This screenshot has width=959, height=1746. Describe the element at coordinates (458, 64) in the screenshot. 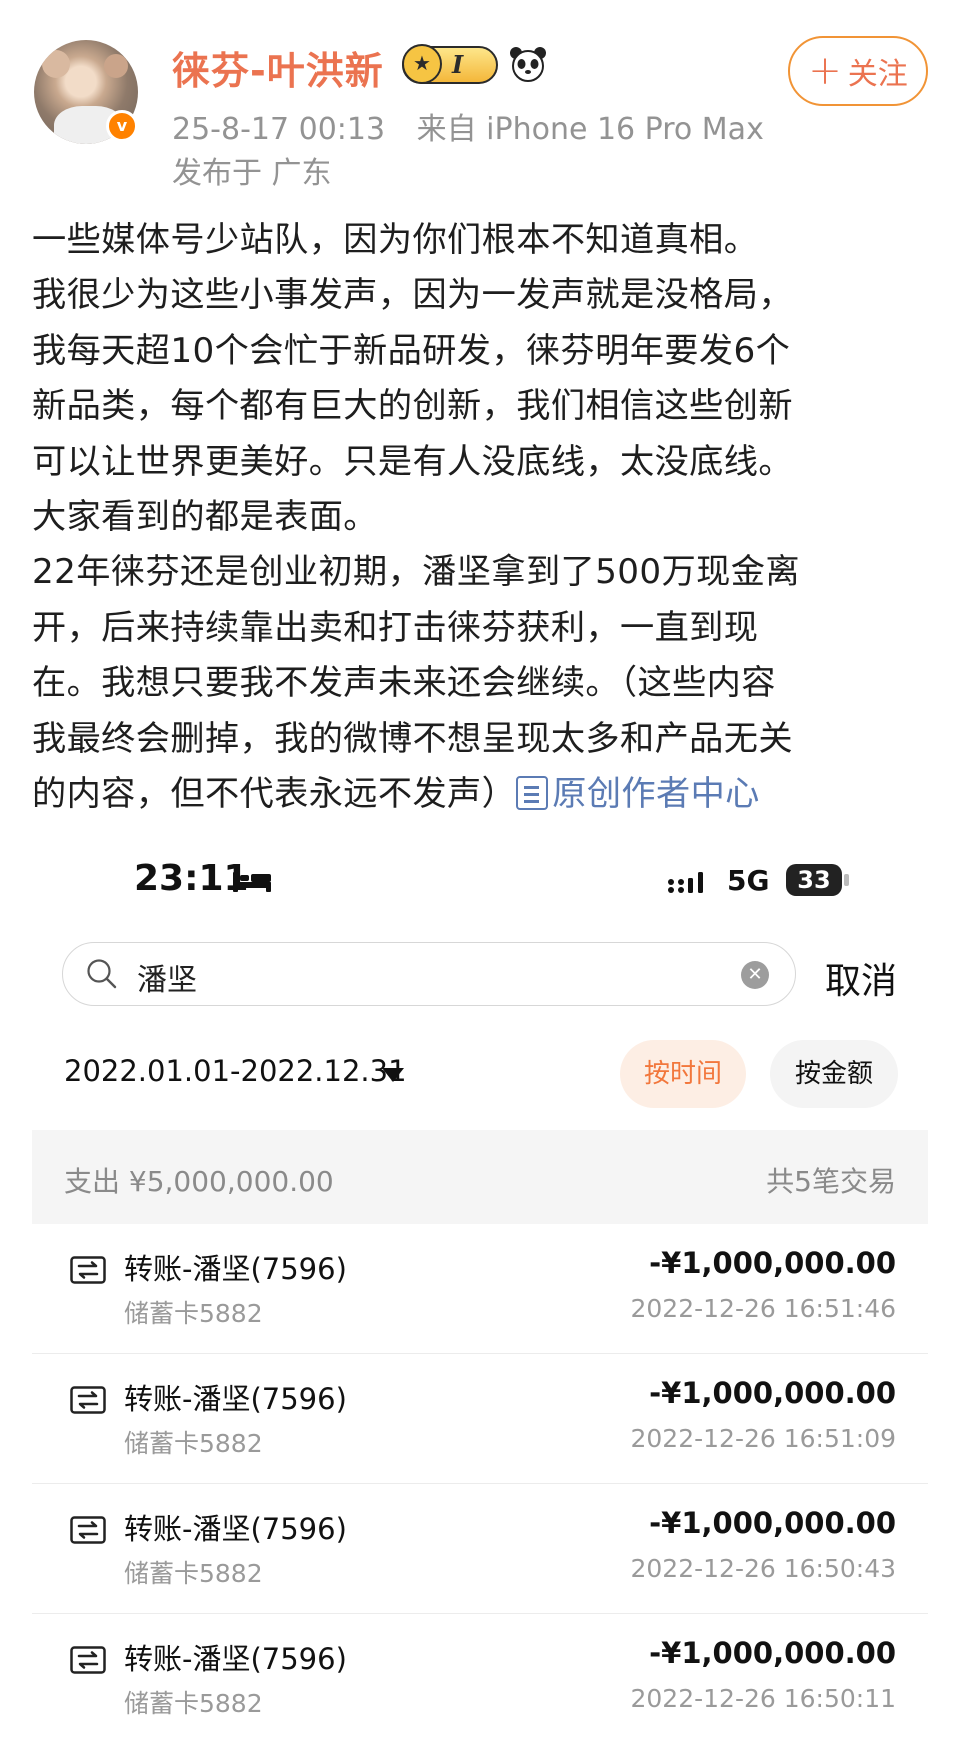

I see `vip-level-label: I` at that location.